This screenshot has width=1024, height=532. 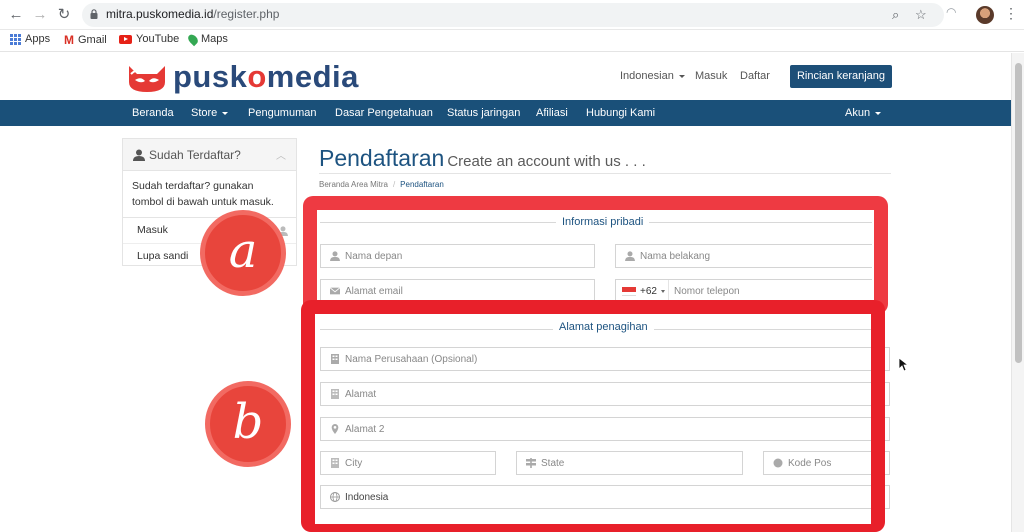 What do you see at coordinates (408, 463) in the screenshot?
I see `city-field: City` at bounding box center [408, 463].